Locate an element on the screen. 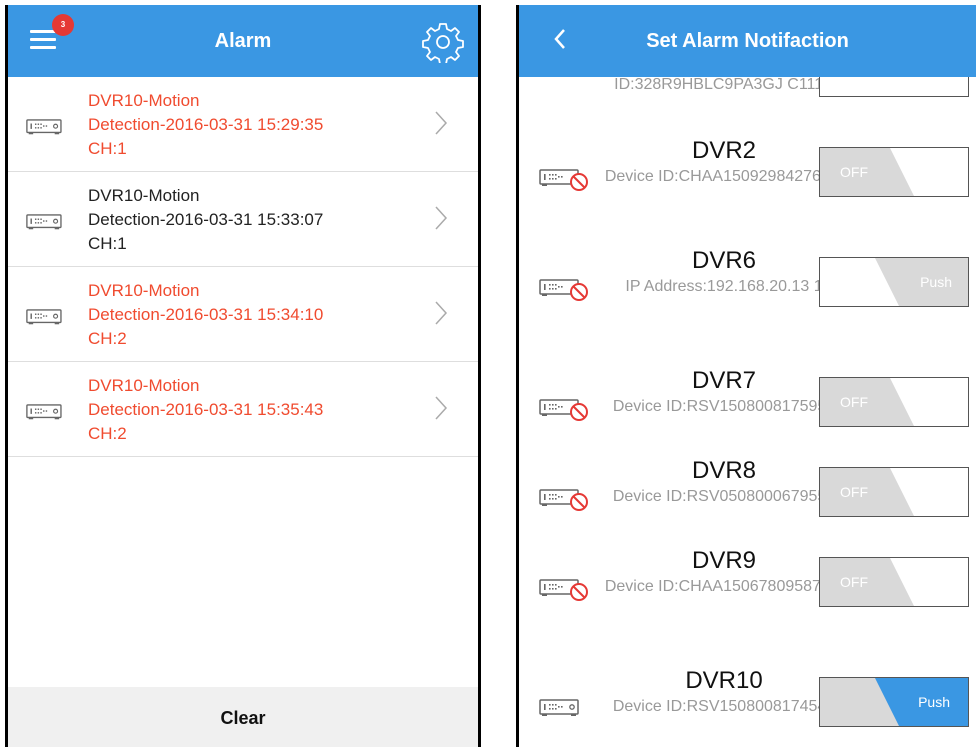 This screenshot has width=976, height=747. page-title: Set Alarm Notifaction is located at coordinates (747, 41).